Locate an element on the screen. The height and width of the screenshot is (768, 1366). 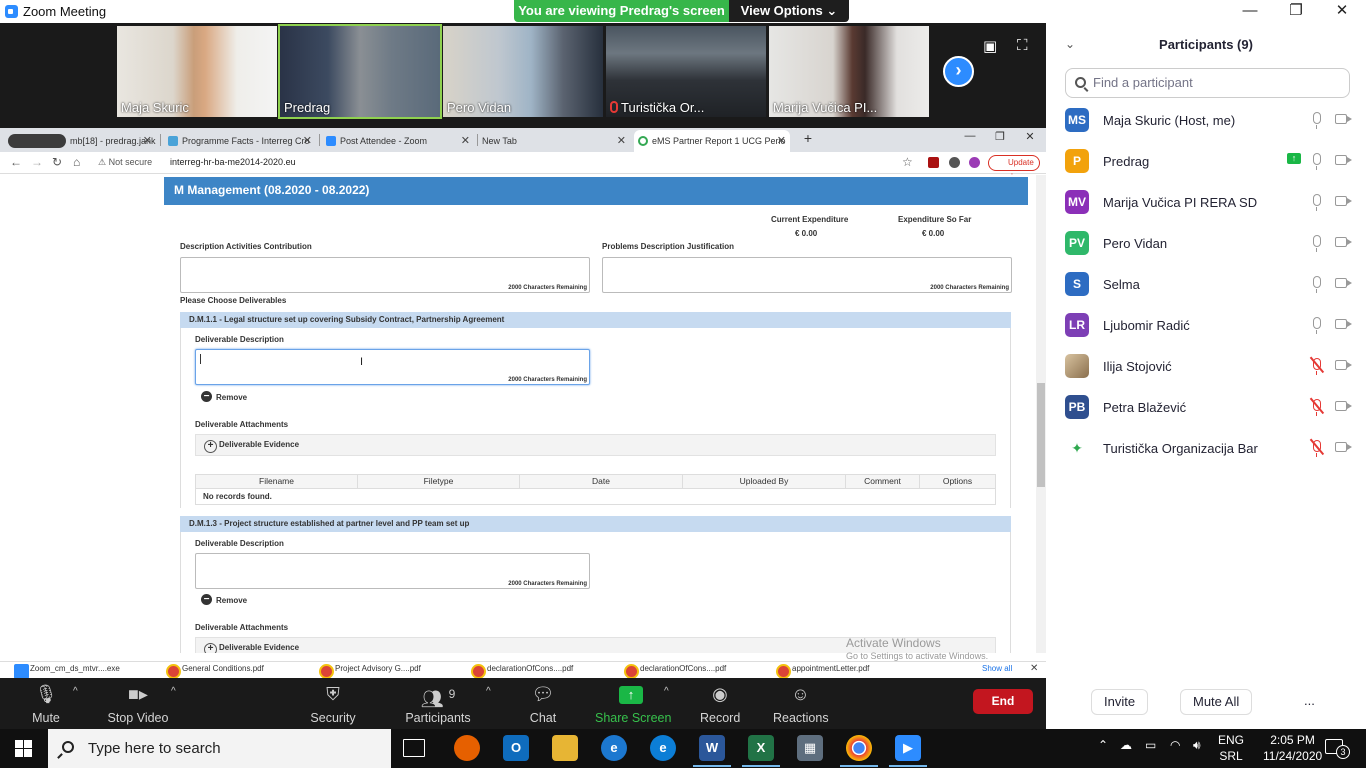
reload-icon: ↻ is located at coordinates (57, 162).